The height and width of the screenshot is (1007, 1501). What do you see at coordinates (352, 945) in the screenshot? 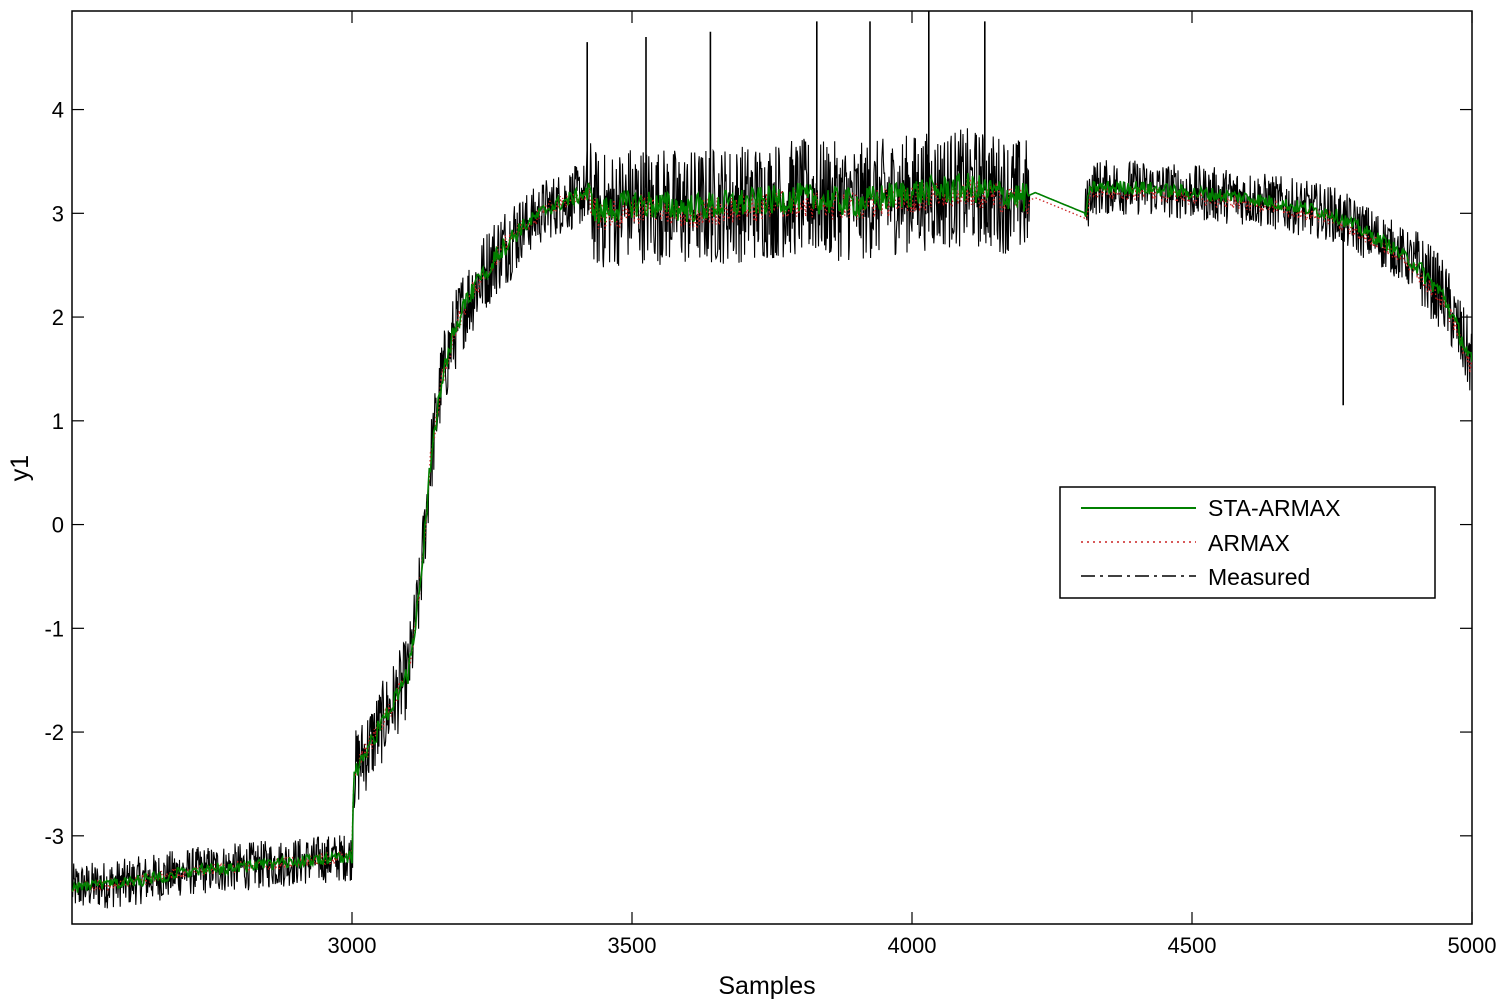
I see `x-tick-label: 3000` at bounding box center [352, 945].